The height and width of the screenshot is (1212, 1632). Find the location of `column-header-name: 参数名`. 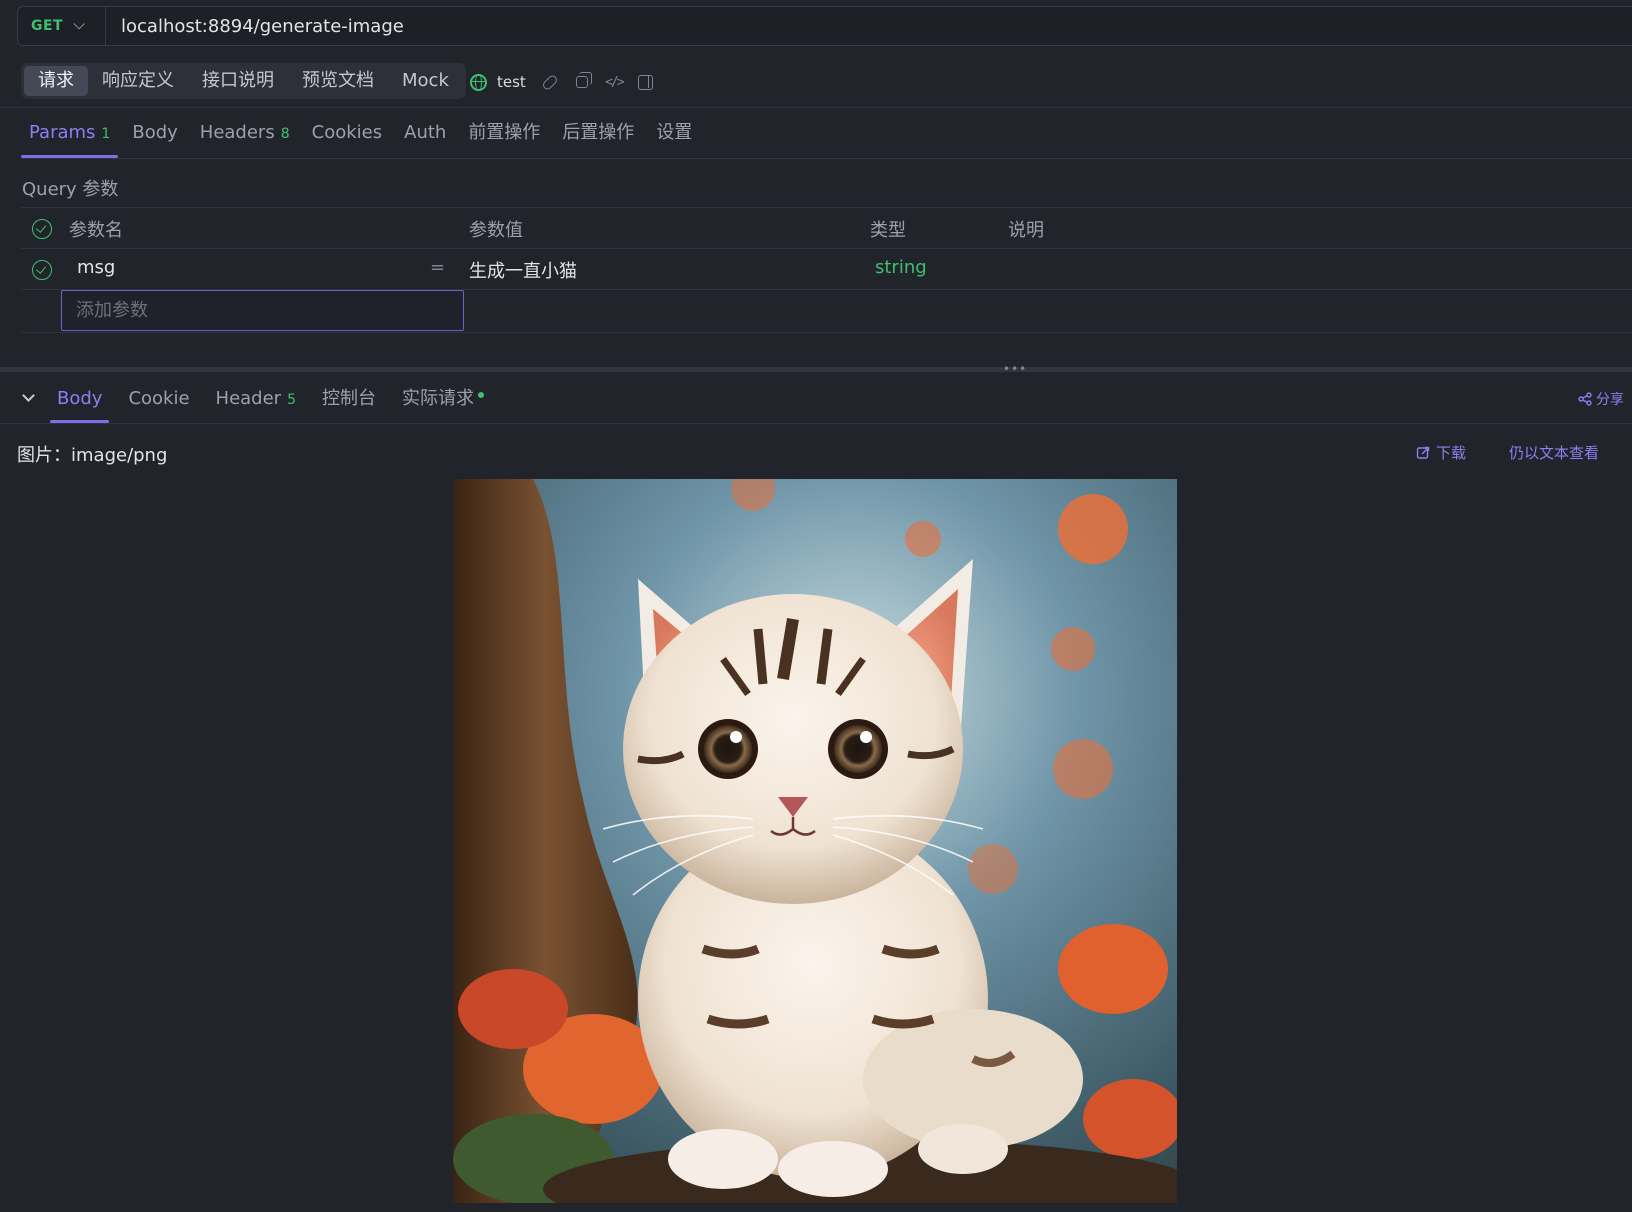

column-header-name: 参数名 is located at coordinates (96, 230).